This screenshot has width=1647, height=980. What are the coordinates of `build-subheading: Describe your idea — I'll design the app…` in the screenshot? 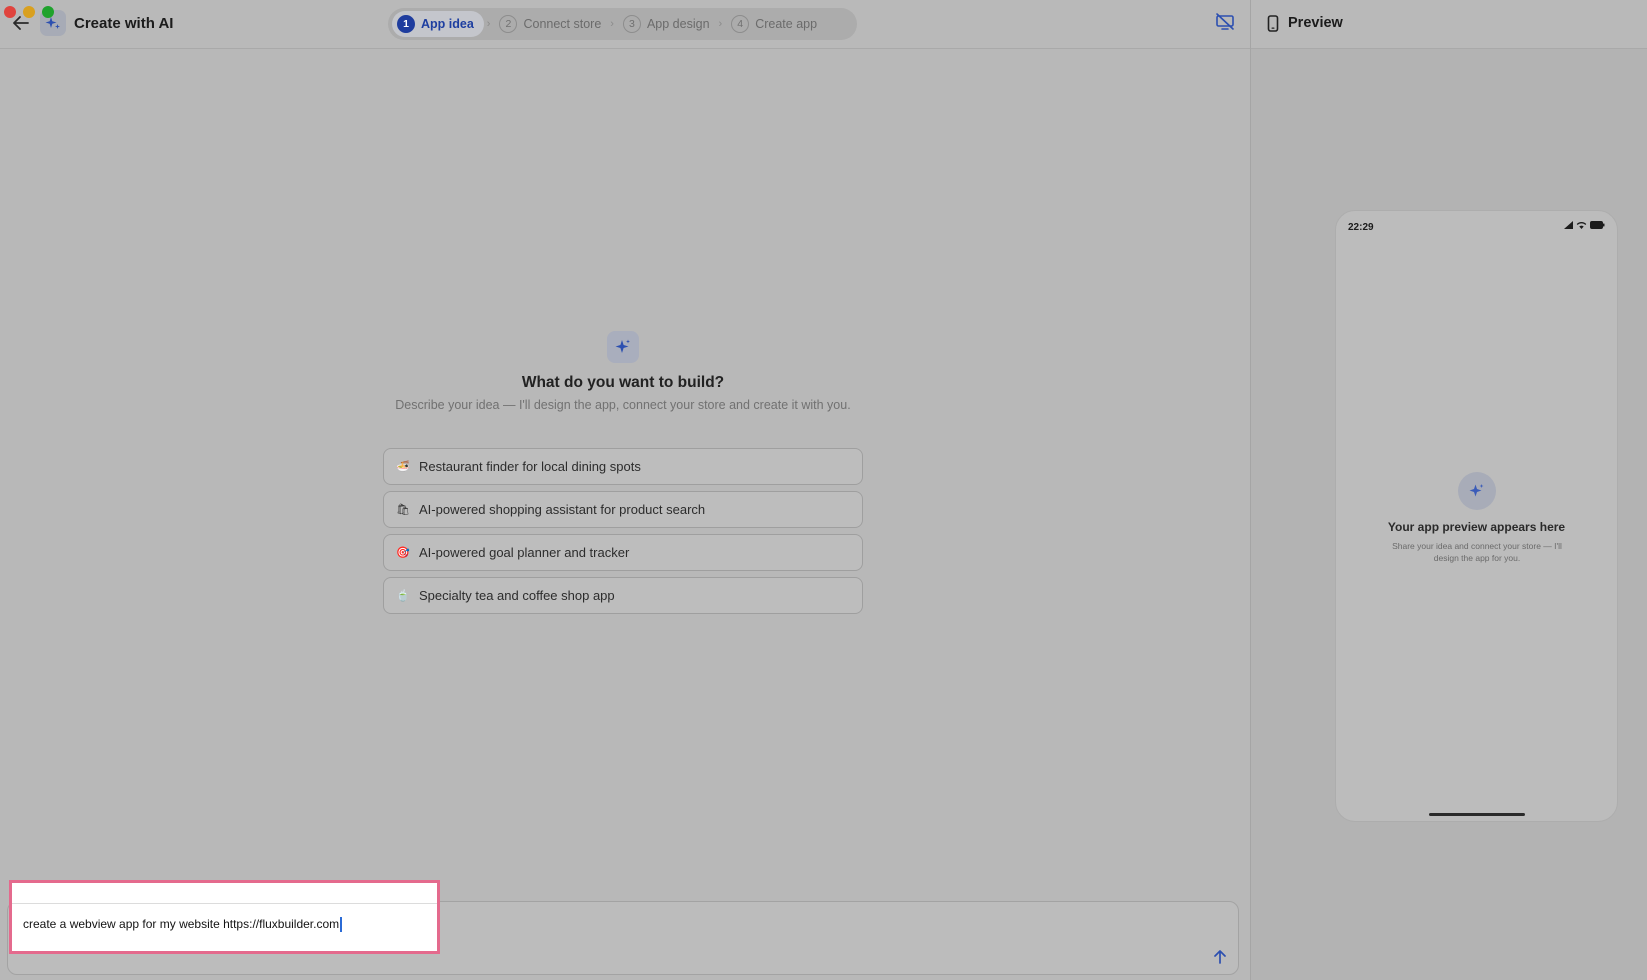 It's located at (623, 405).